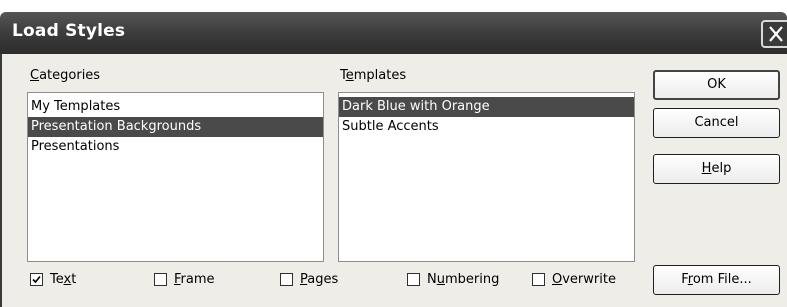 This screenshot has width=787, height=307. Describe the element at coordinates (175, 127) in the screenshot. I see `list-item: Presentation Backgrounds` at that location.